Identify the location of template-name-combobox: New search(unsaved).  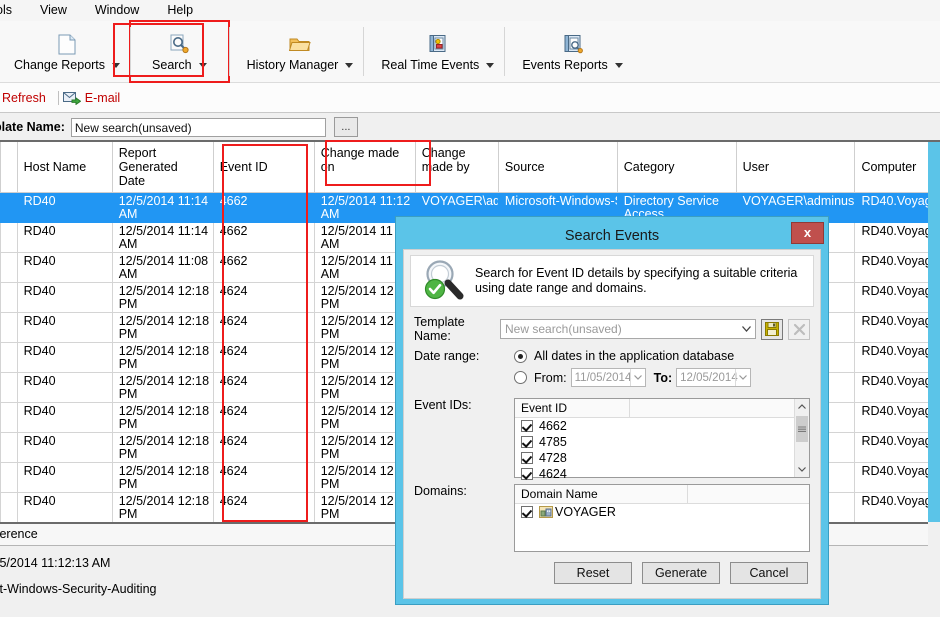
(628, 329).